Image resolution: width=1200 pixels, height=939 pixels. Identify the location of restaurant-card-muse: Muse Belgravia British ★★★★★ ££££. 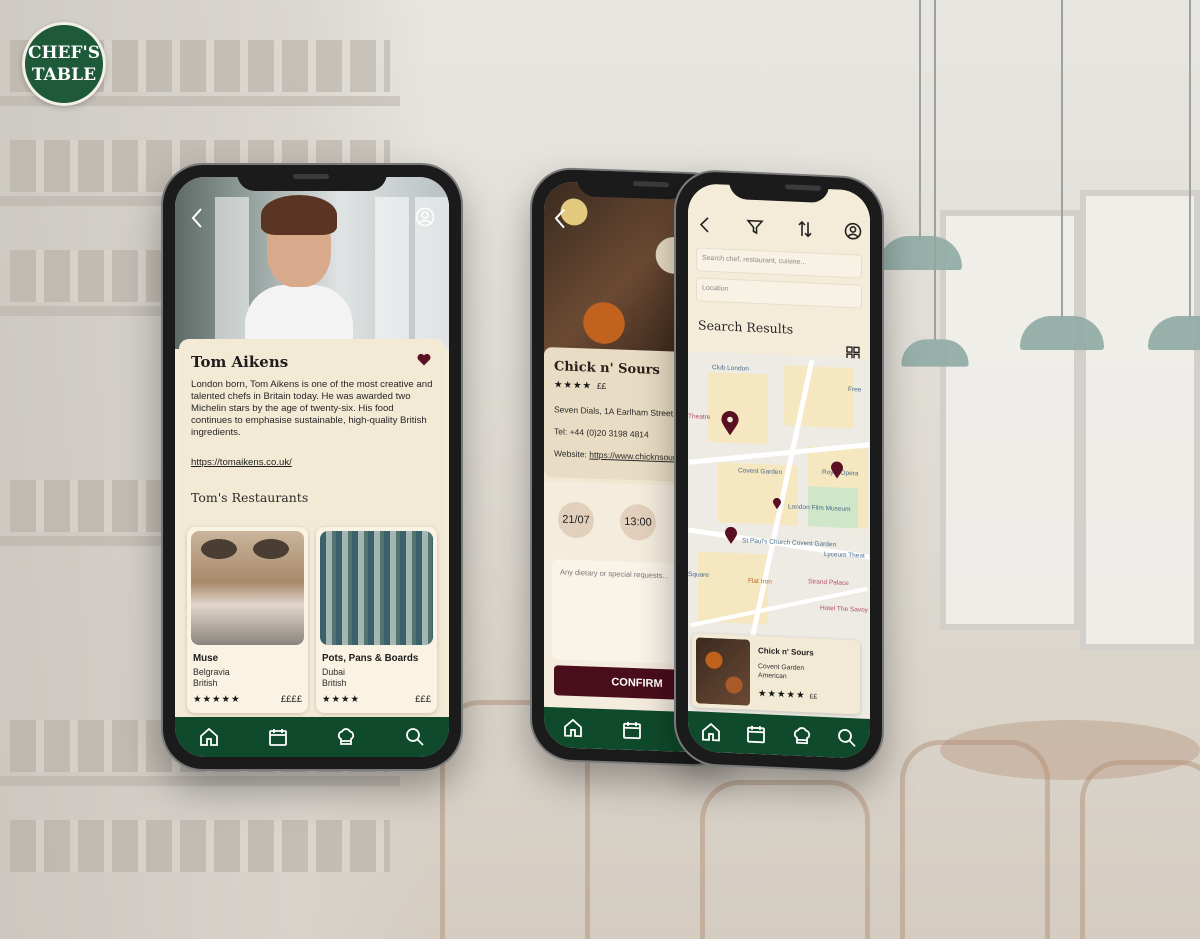
(247, 620).